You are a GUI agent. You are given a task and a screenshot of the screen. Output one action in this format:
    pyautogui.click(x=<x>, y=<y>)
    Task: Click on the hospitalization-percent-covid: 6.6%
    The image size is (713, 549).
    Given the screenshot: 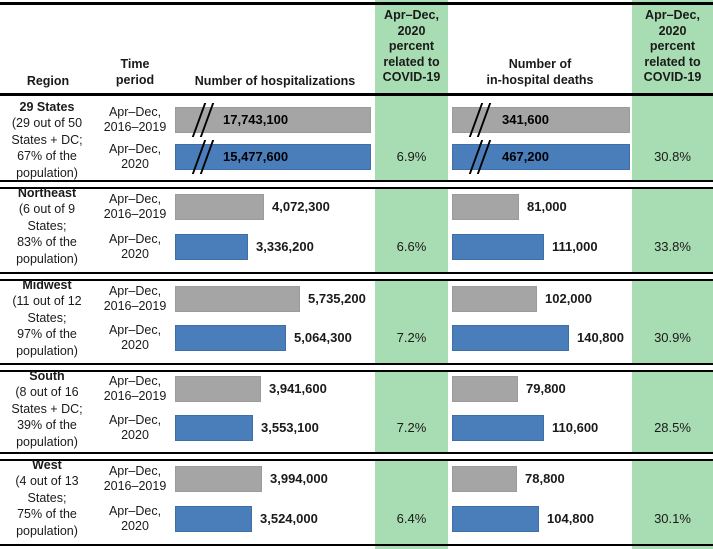 What is the action you would take?
    pyautogui.click(x=411, y=246)
    